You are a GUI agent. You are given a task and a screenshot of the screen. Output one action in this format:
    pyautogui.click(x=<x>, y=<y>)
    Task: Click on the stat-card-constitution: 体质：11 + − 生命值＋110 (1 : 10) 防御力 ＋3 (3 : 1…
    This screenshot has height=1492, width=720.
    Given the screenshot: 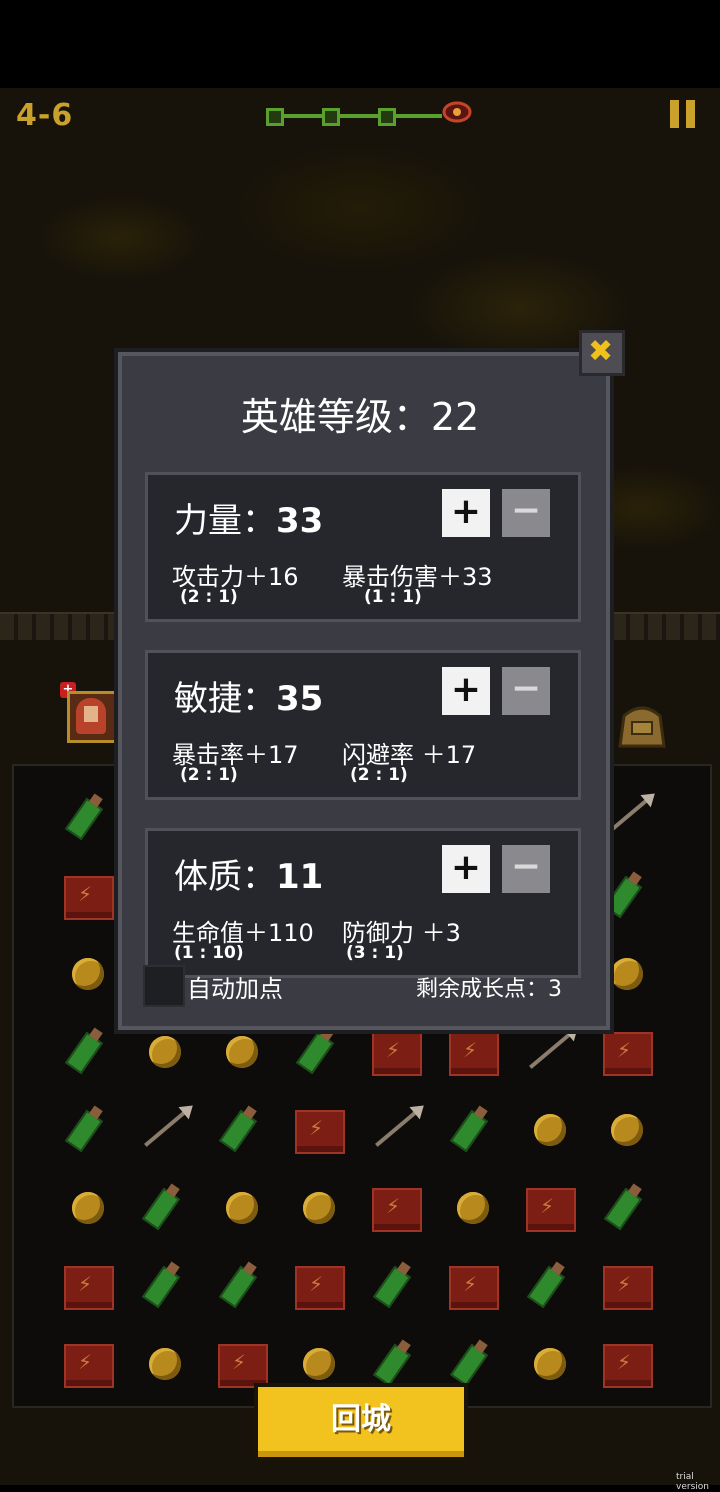 What is the action you would take?
    pyautogui.click(x=363, y=903)
    